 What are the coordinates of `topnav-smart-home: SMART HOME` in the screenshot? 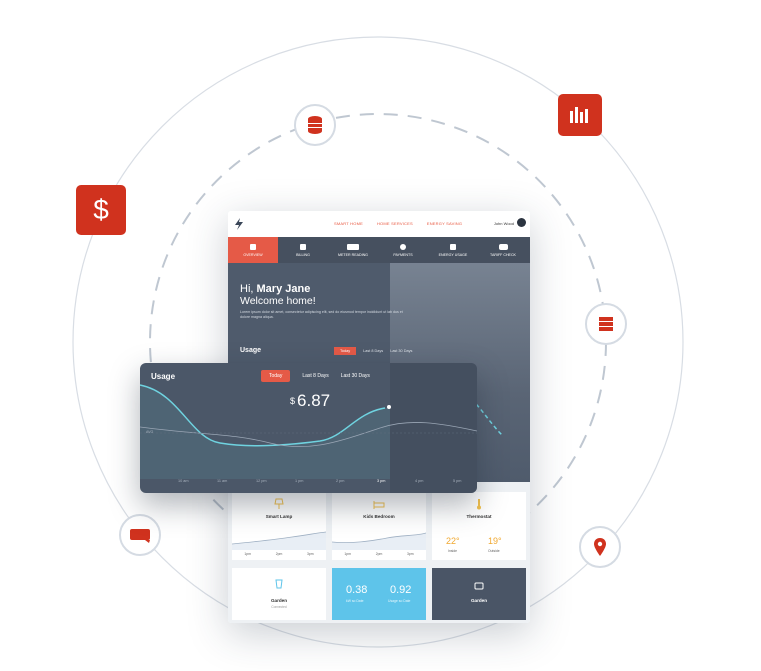 It's located at (348, 223).